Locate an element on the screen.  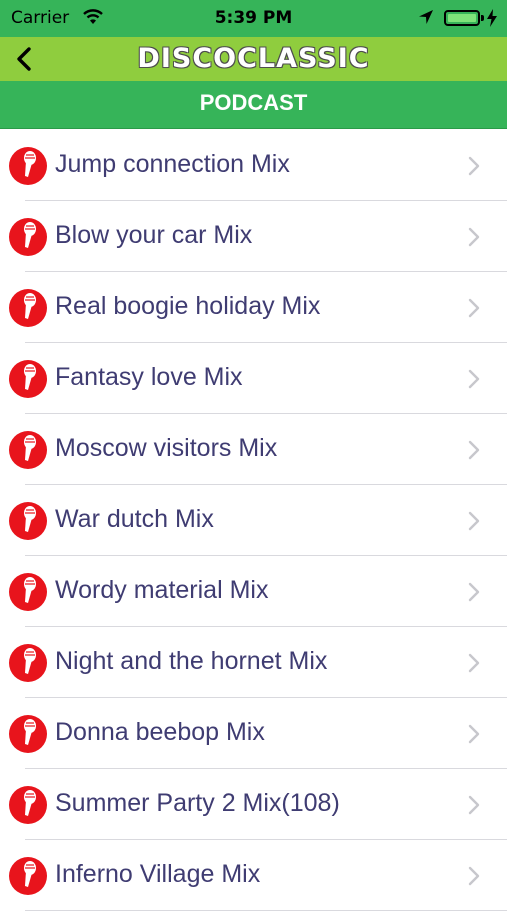
list-item: Moscow visitors Mix is located at coordinates (253, 449).